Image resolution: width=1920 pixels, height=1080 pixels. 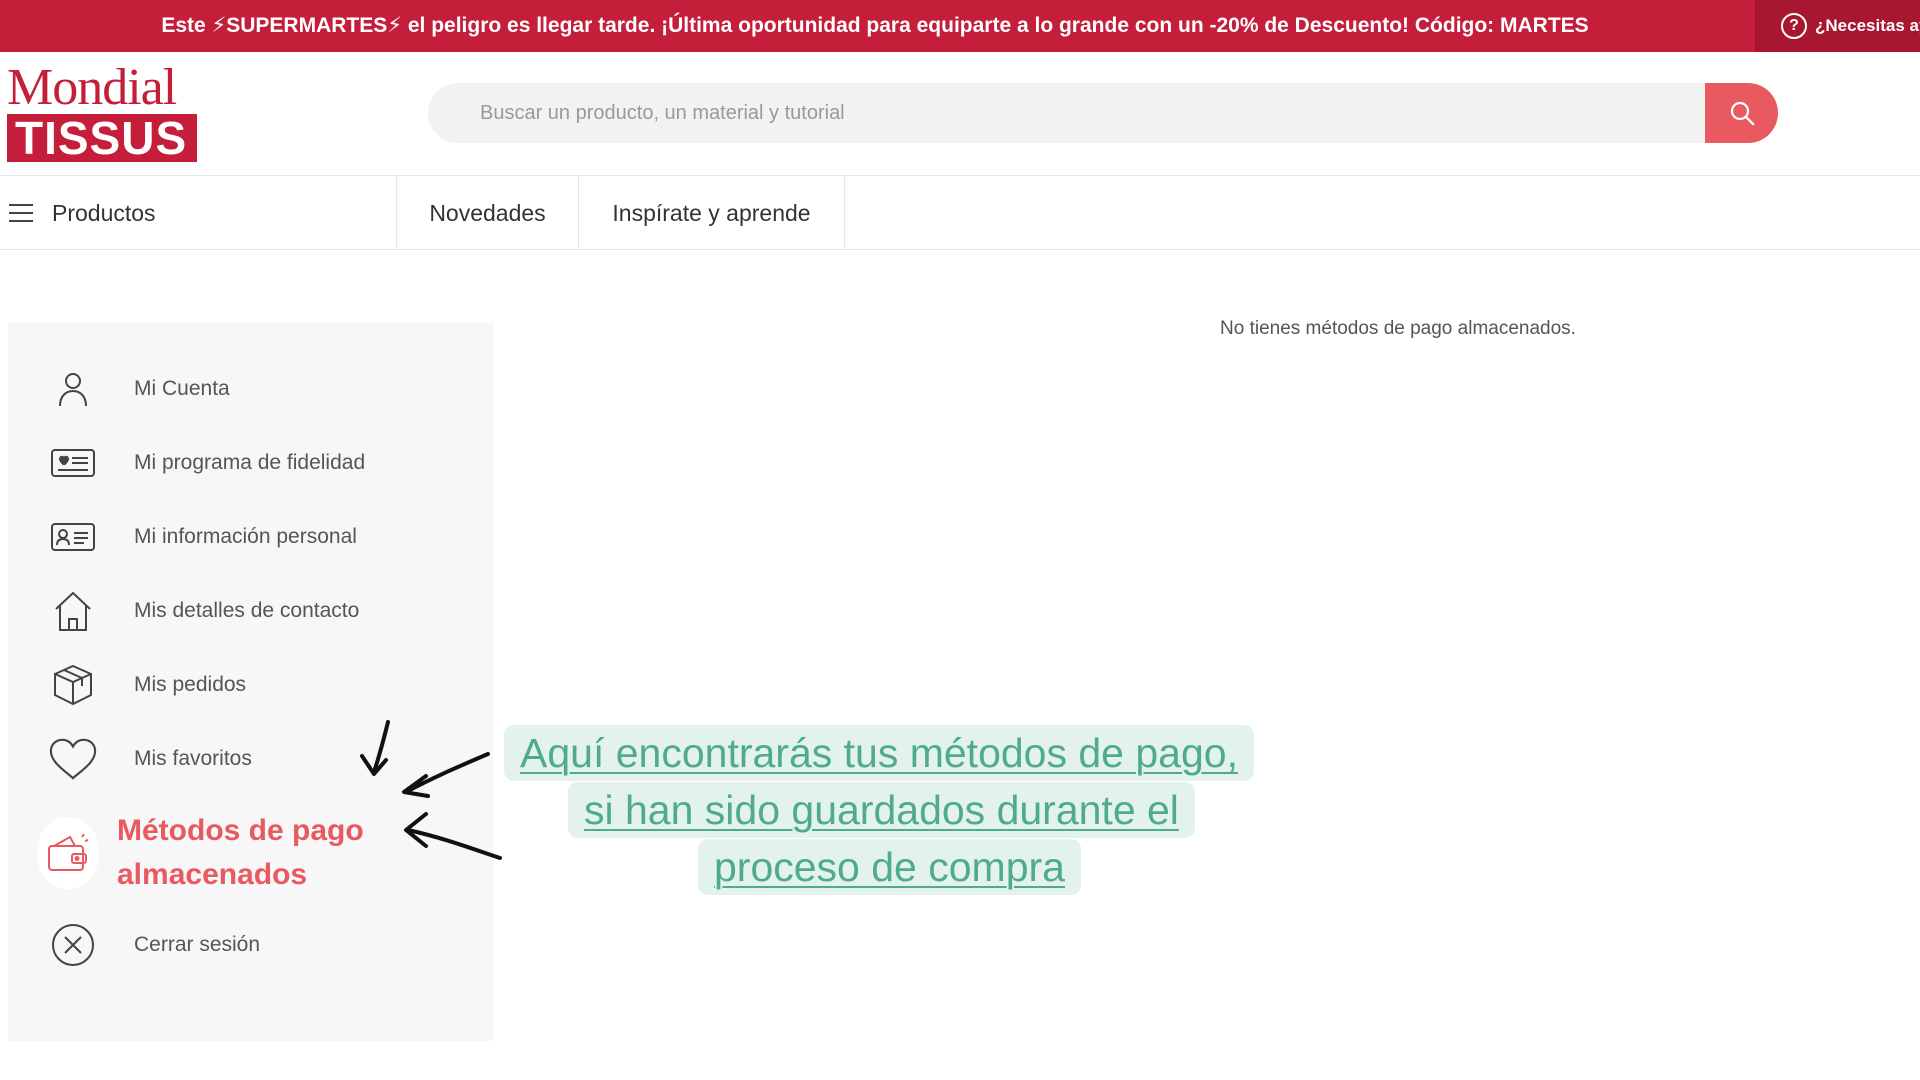 I want to click on empty-payment-methods-message: No tienes métodos de pago almacenados., so click(x=1398, y=328).